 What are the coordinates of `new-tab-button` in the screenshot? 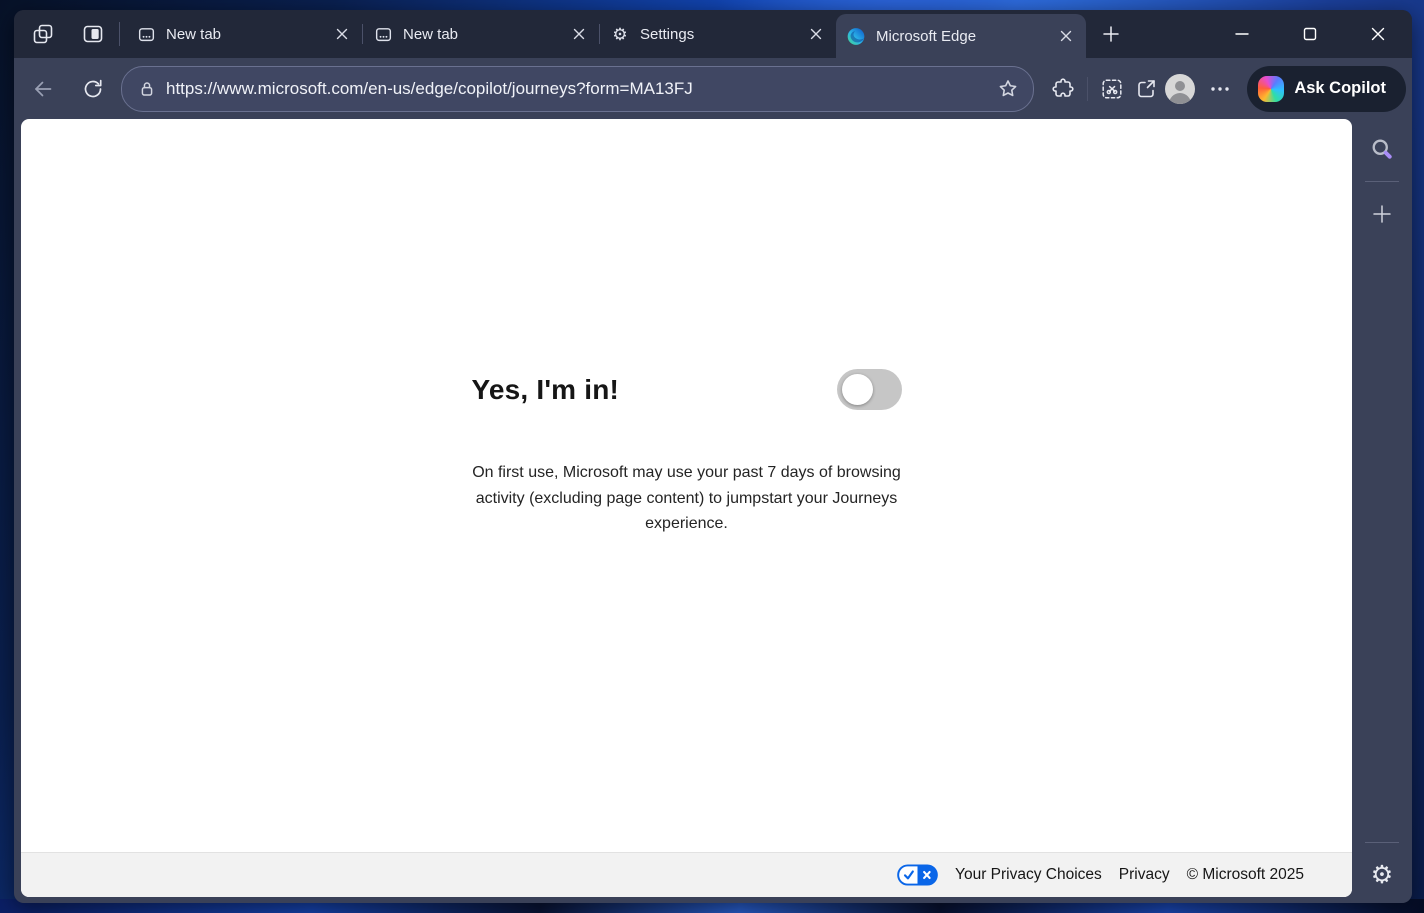 It's located at (1111, 34).